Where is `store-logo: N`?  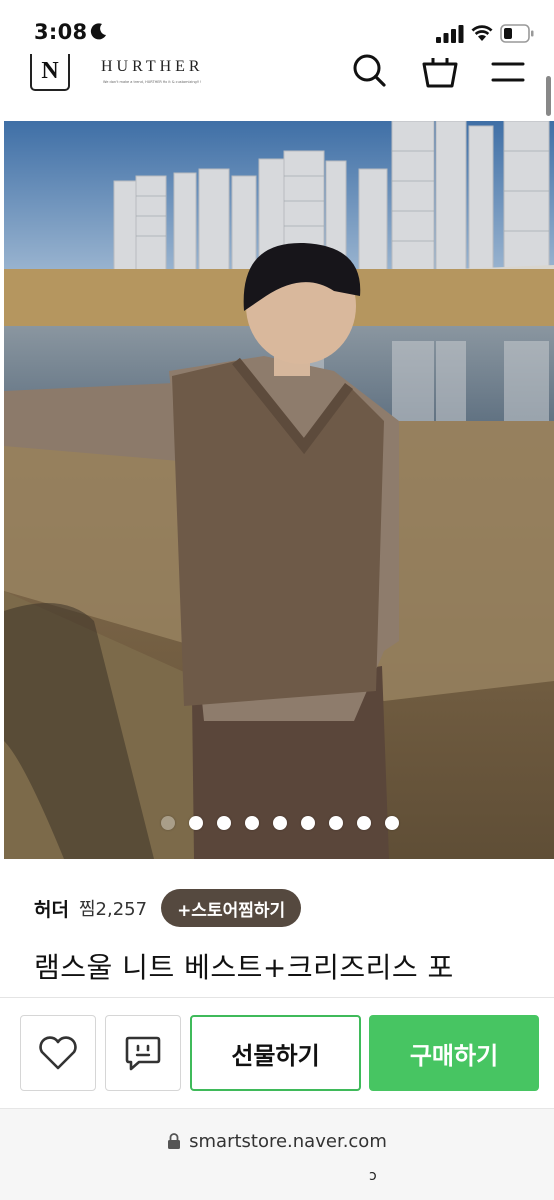 store-logo: N is located at coordinates (50, 72).